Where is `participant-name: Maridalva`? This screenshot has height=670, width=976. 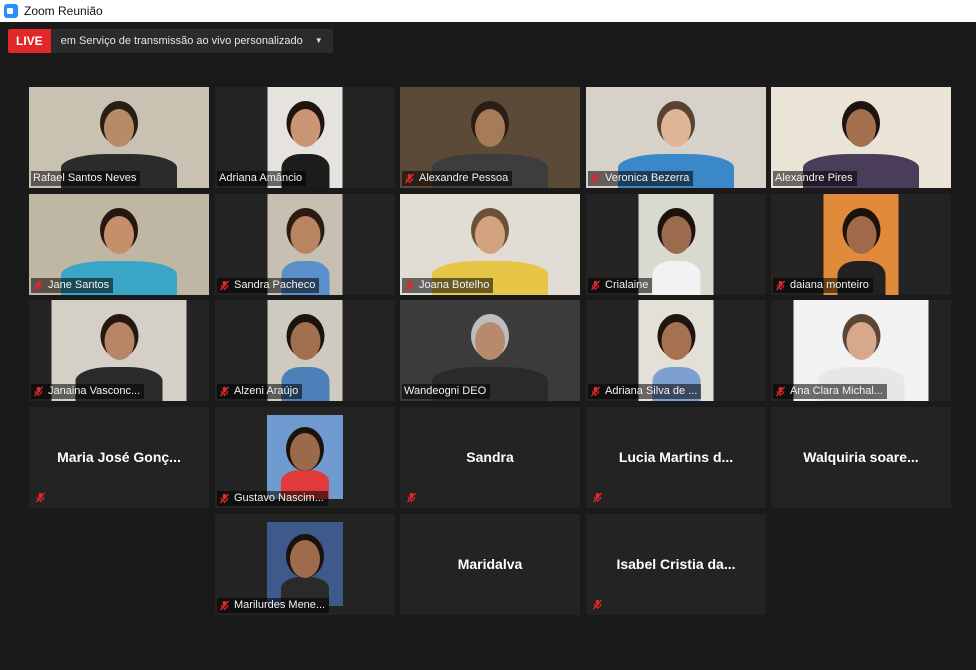 participant-name: Maridalva is located at coordinates (490, 564).